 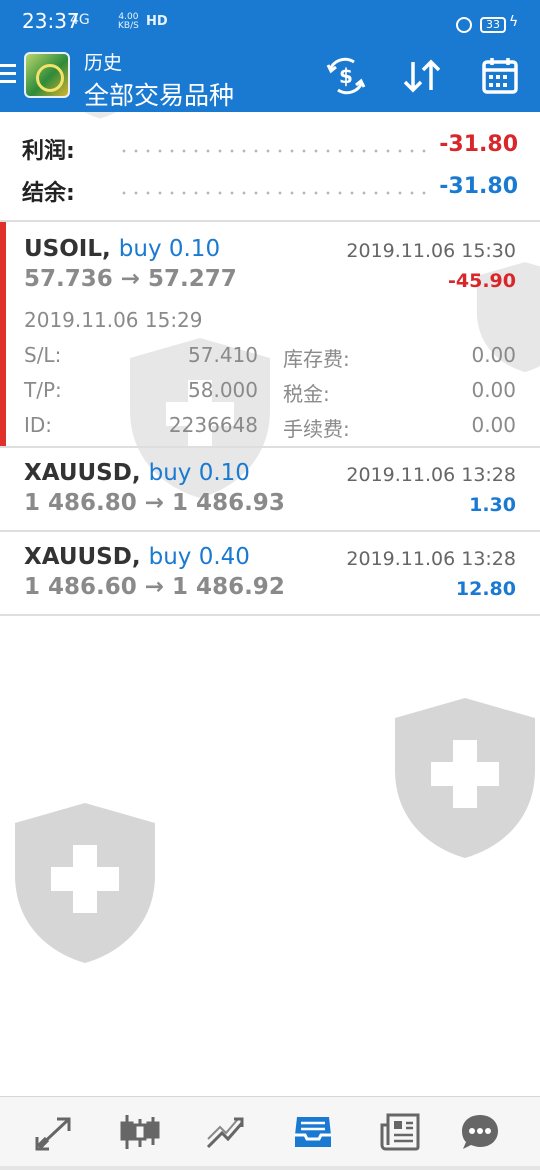 I want to click on balance-row: 结余: -31.80, so click(x=270, y=188).